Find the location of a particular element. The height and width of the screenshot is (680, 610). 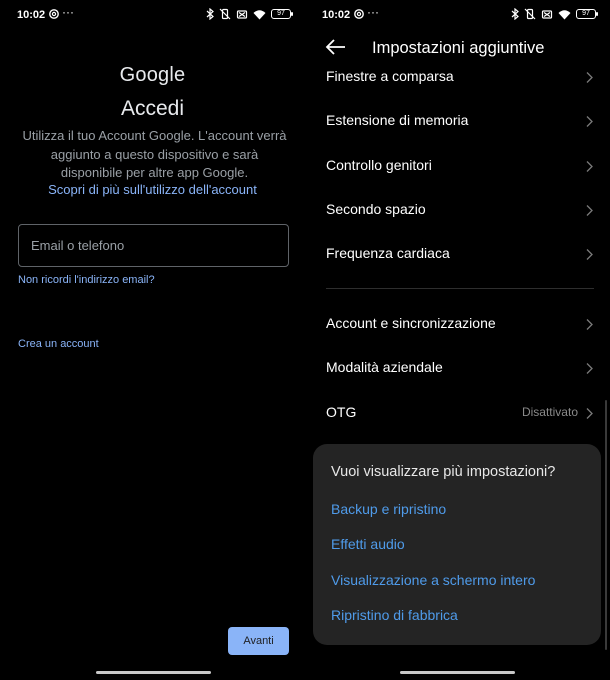

settings-item-business-mode: Modalità aziendale is located at coordinates (460, 370).